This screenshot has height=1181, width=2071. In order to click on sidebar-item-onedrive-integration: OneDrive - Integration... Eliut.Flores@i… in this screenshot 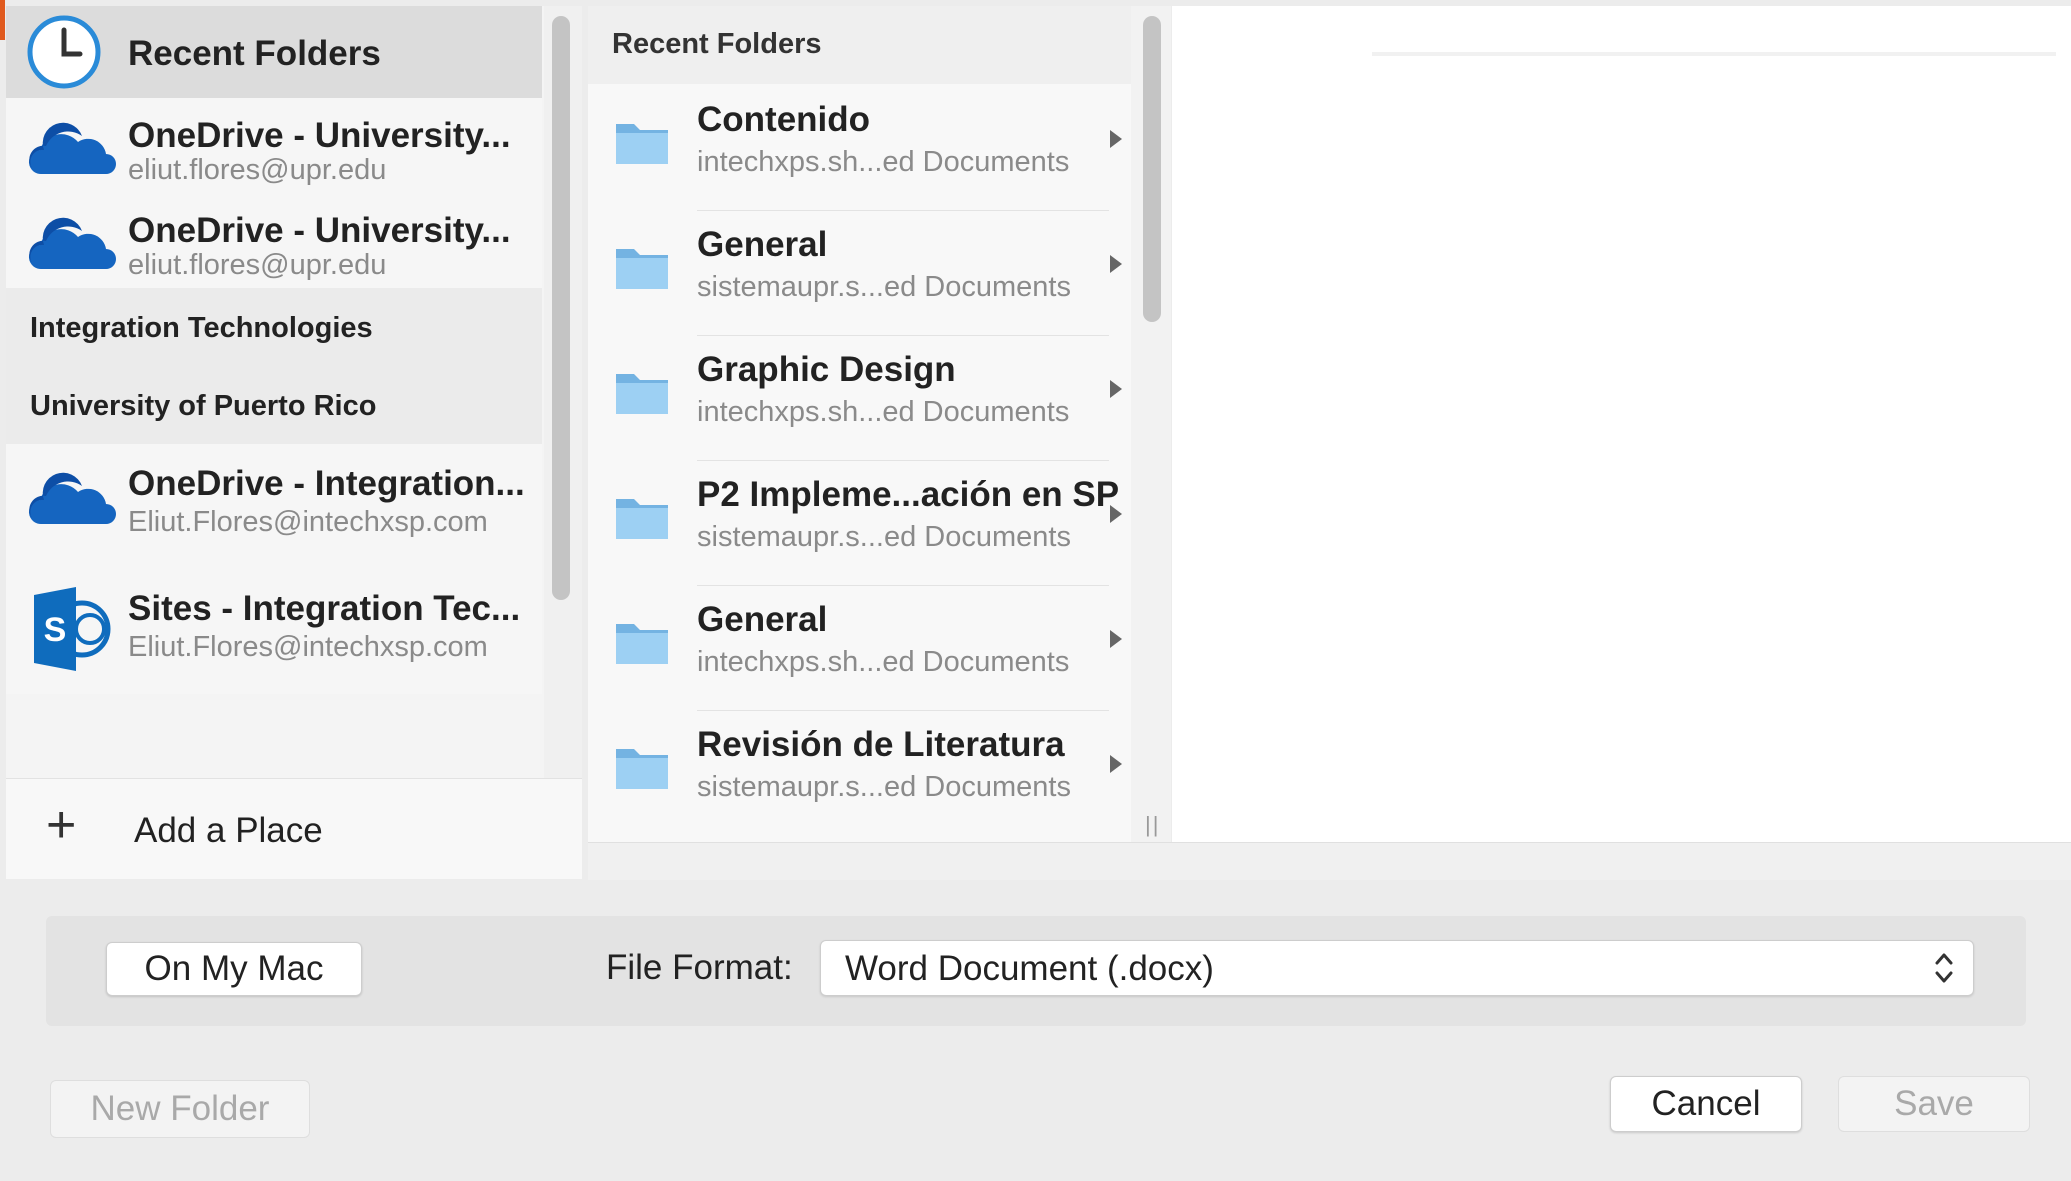, I will do `click(274, 506)`.